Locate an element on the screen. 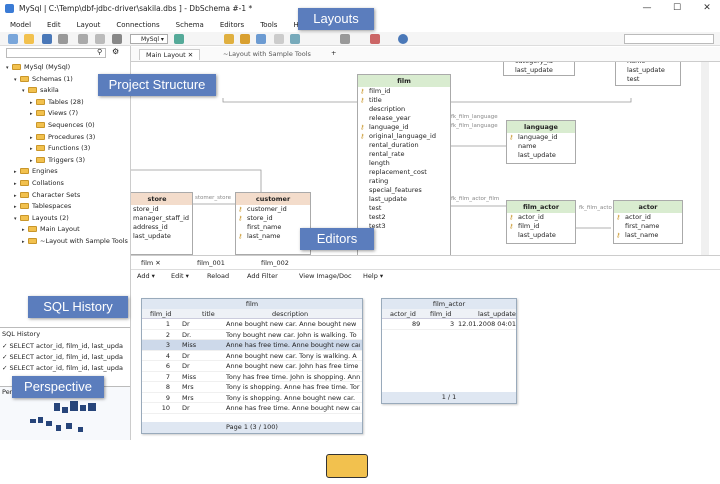  tree-item: ▸ Main Layout is located at coordinates (51, 229).